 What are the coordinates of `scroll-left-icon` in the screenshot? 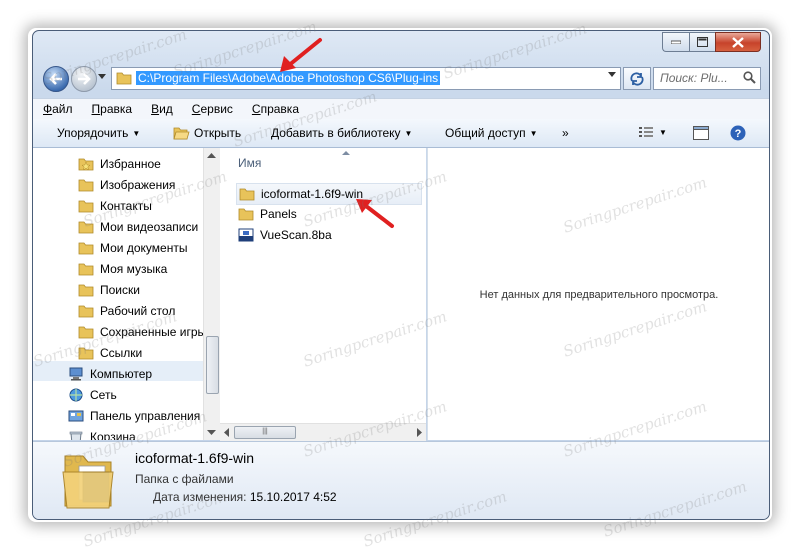 It's located at (226, 432).